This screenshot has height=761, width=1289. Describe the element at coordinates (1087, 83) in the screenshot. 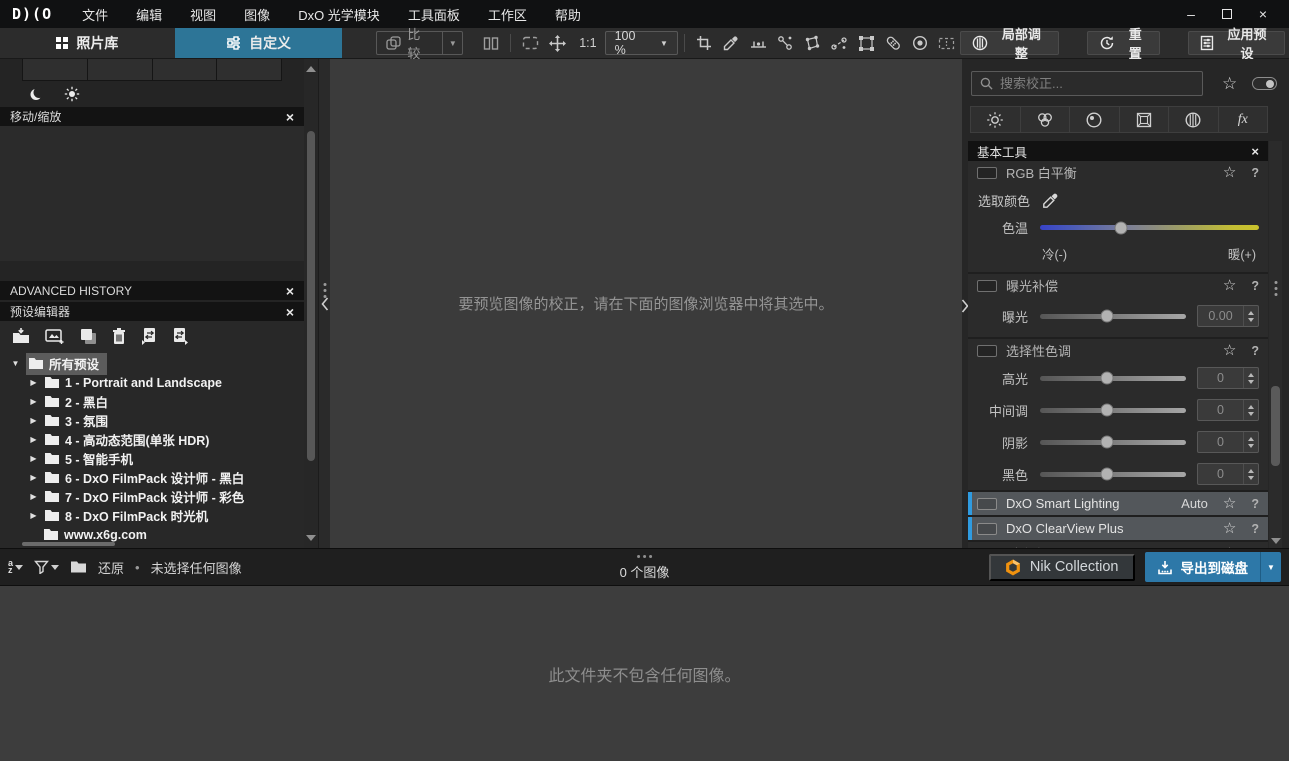

I see `search-box` at that location.